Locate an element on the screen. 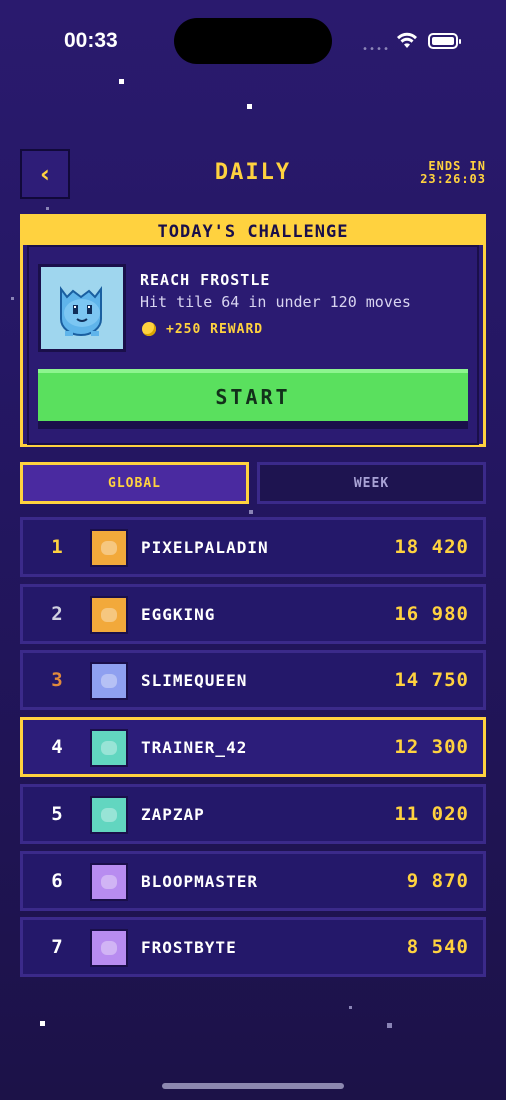 This screenshot has height=1100, width=506. leaderboard-row: 3 SLIMEQUEEN 14 750 is located at coordinates (253, 680).